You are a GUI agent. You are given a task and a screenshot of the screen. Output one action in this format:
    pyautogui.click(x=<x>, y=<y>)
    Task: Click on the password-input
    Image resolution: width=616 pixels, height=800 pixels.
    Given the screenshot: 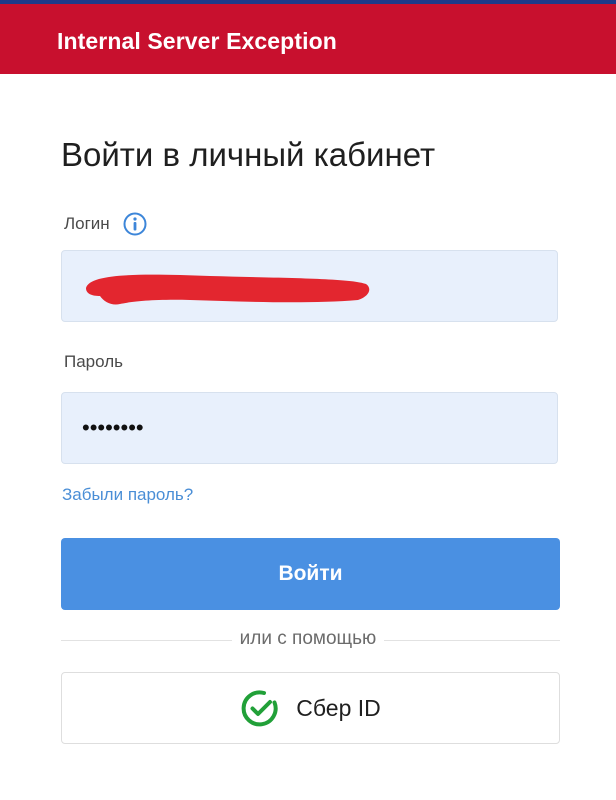 What is the action you would take?
    pyautogui.click(x=309, y=428)
    